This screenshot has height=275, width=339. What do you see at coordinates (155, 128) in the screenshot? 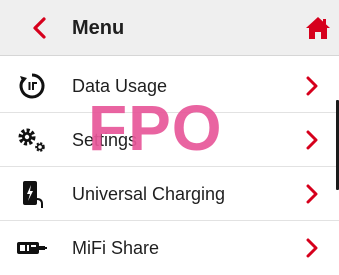
I see `fpo-watermark: FPO` at bounding box center [155, 128].